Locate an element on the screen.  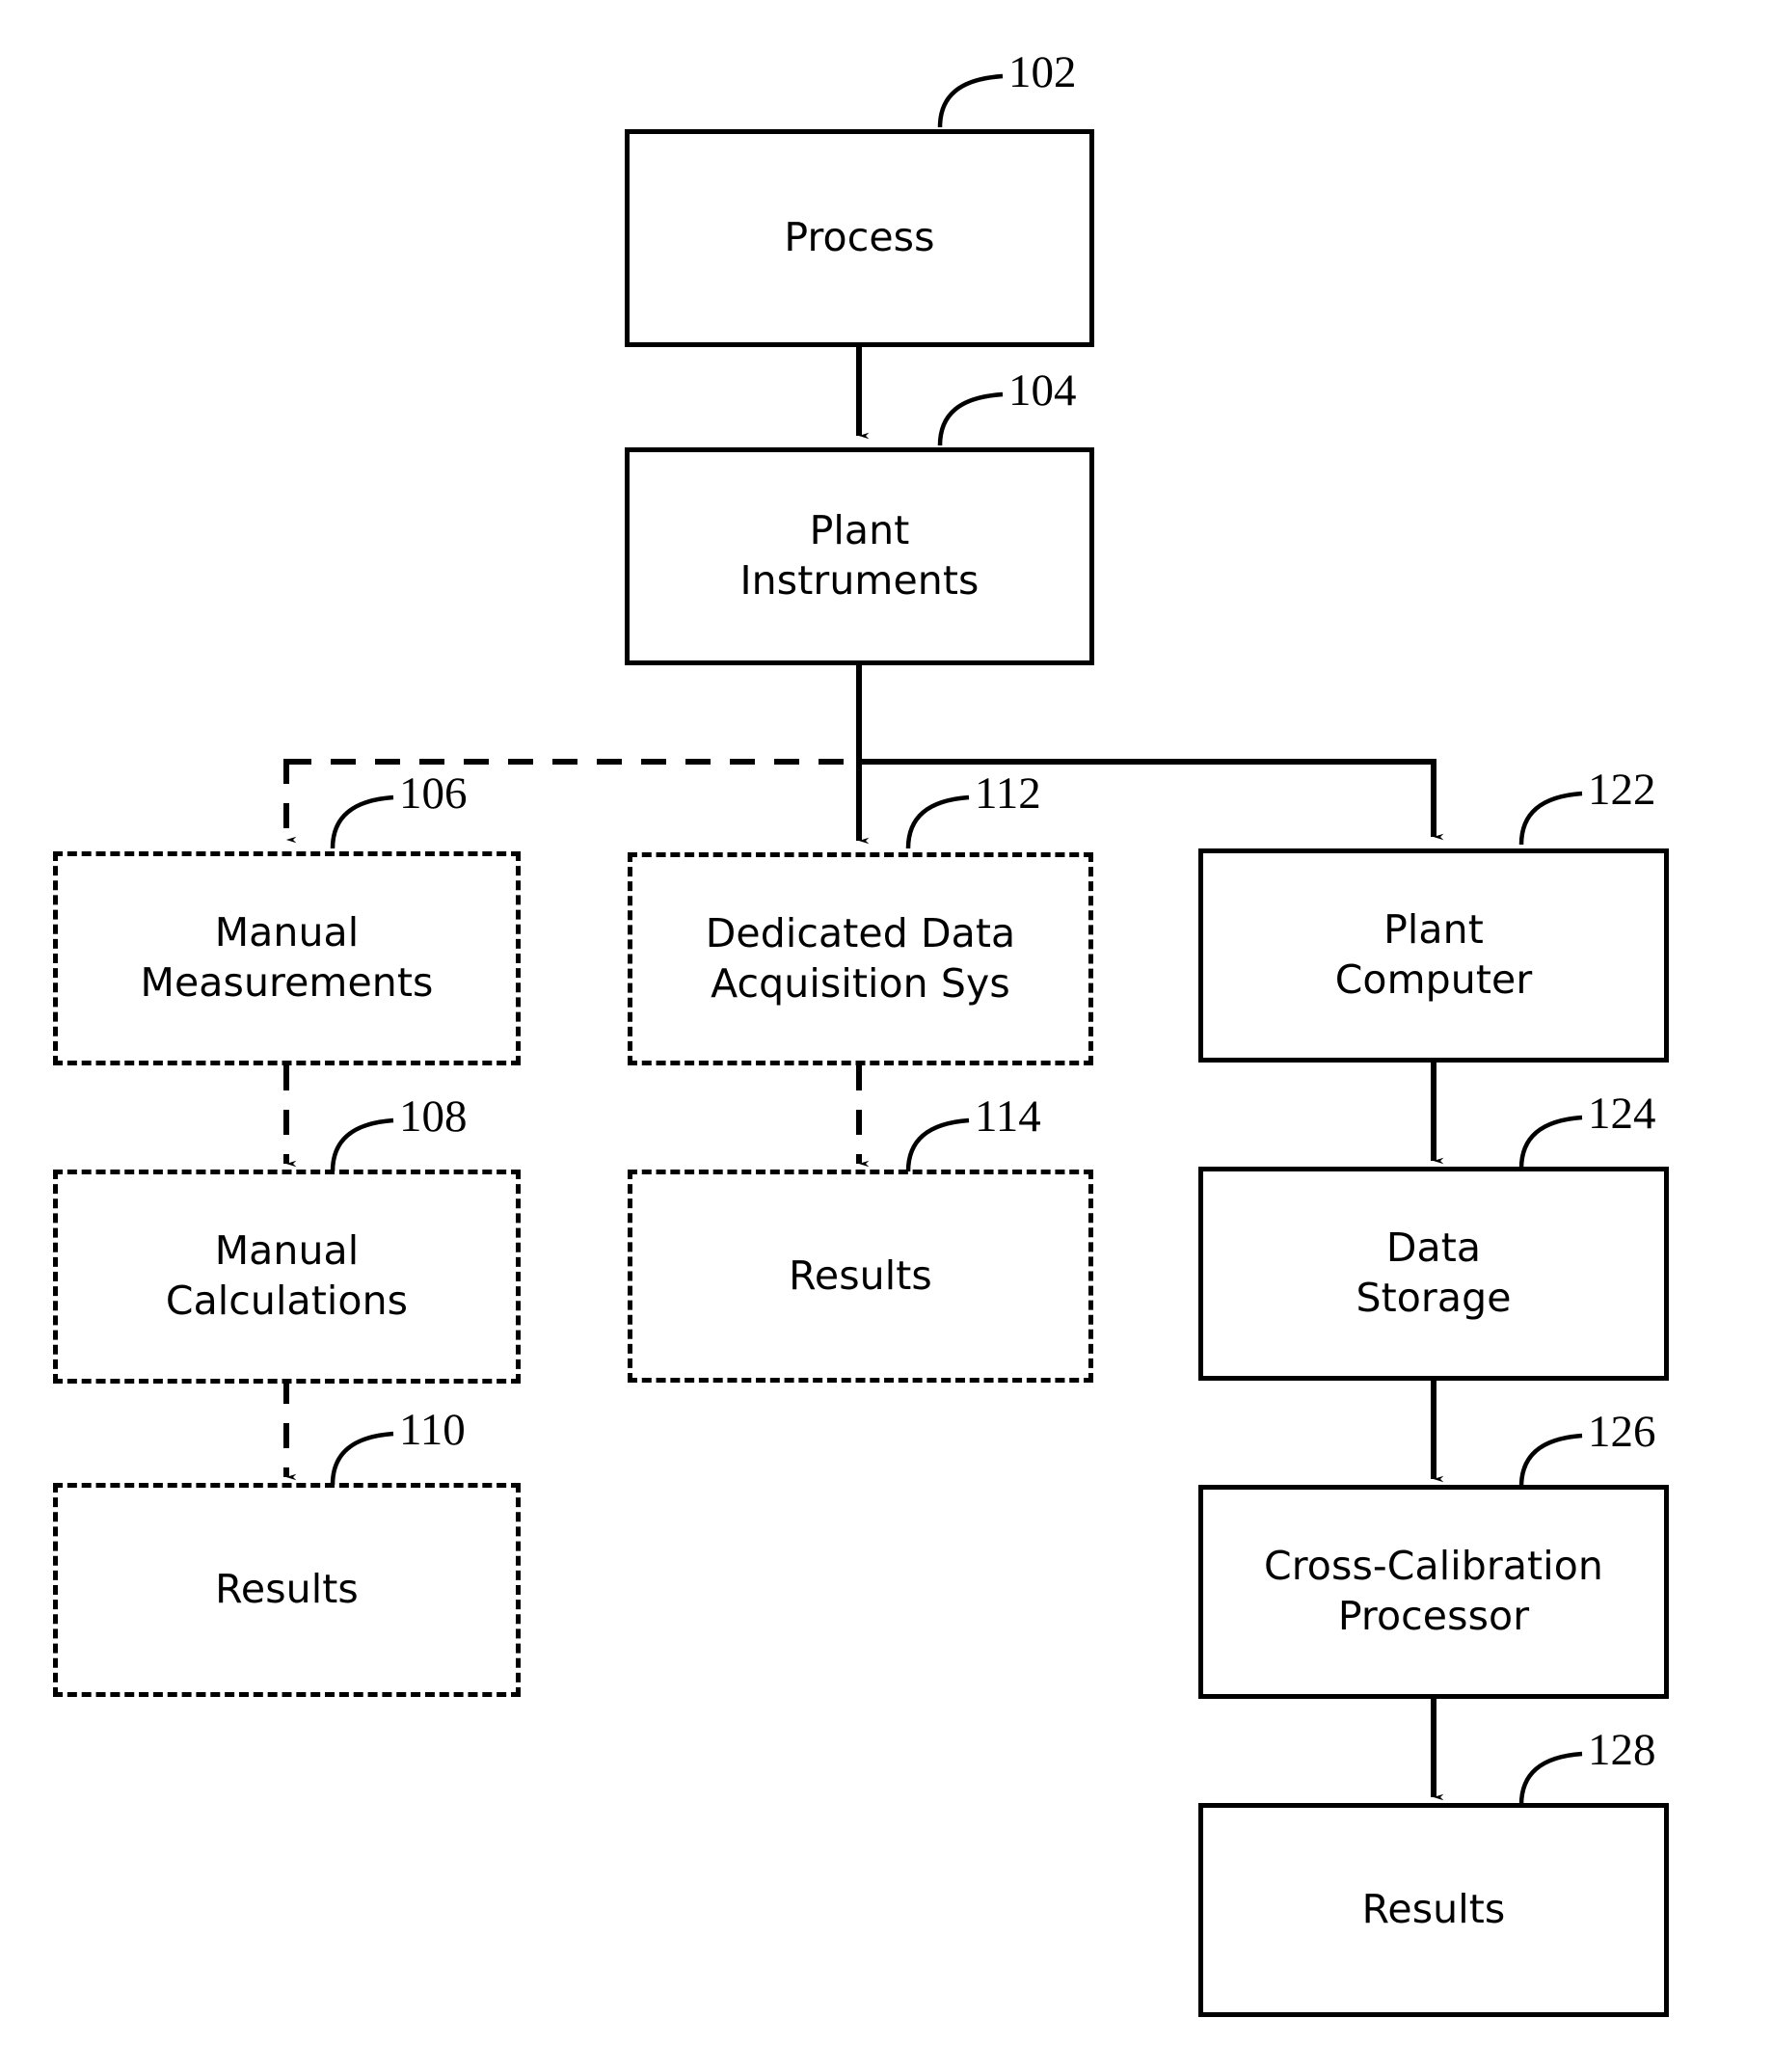
node-process: Process is located at coordinates (860, 238).